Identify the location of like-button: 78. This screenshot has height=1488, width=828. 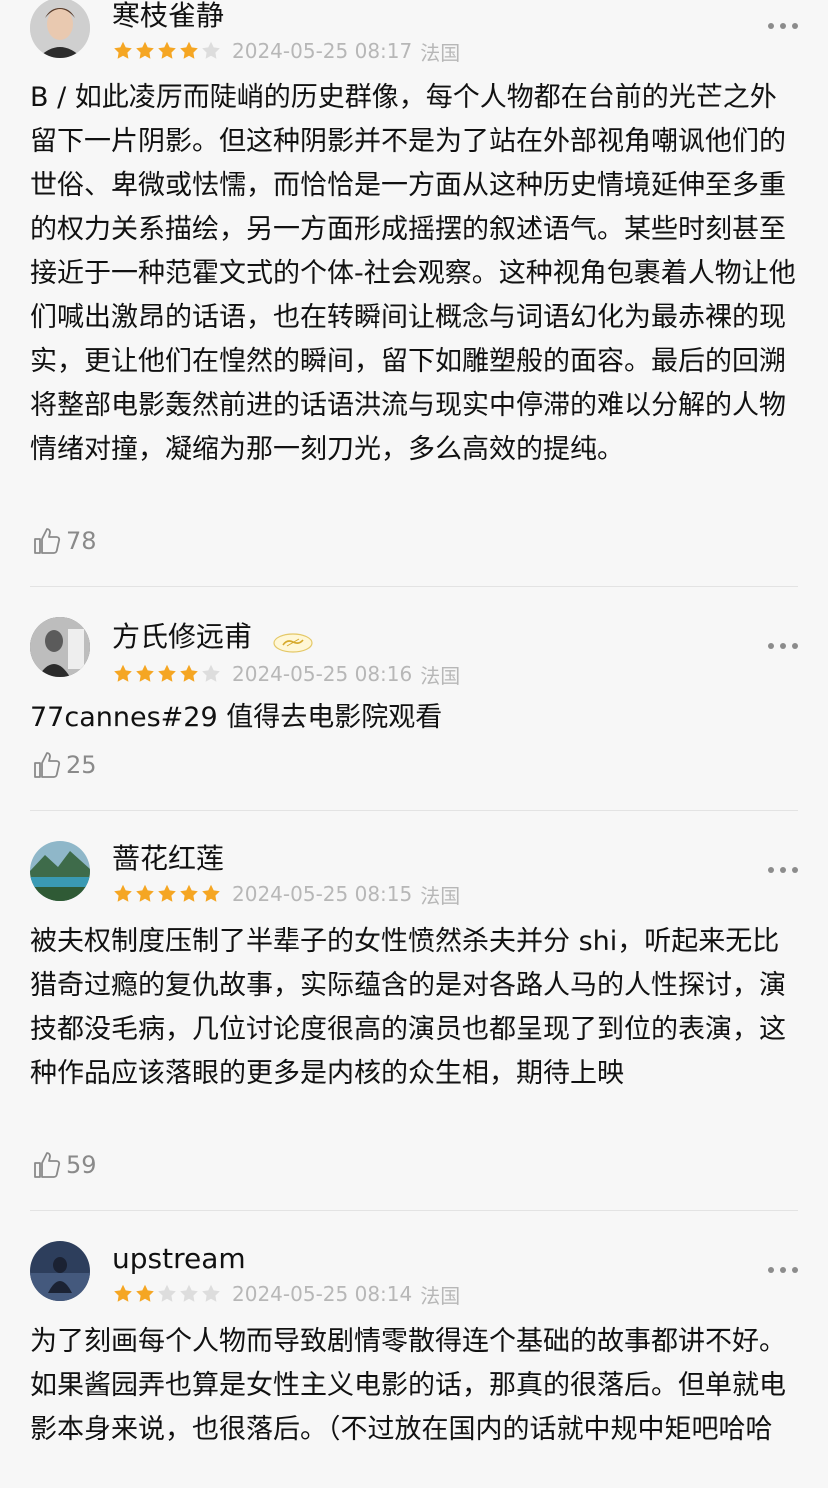
(64, 541).